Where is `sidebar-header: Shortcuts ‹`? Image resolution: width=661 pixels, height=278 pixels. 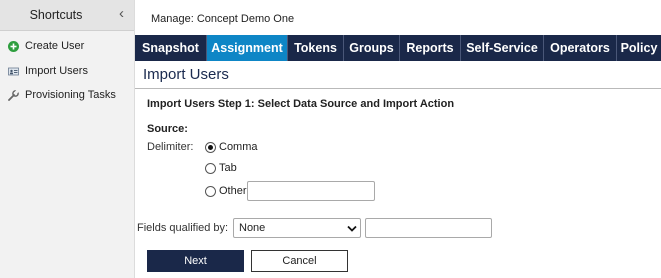 sidebar-header: Shortcuts ‹ is located at coordinates (67, 15).